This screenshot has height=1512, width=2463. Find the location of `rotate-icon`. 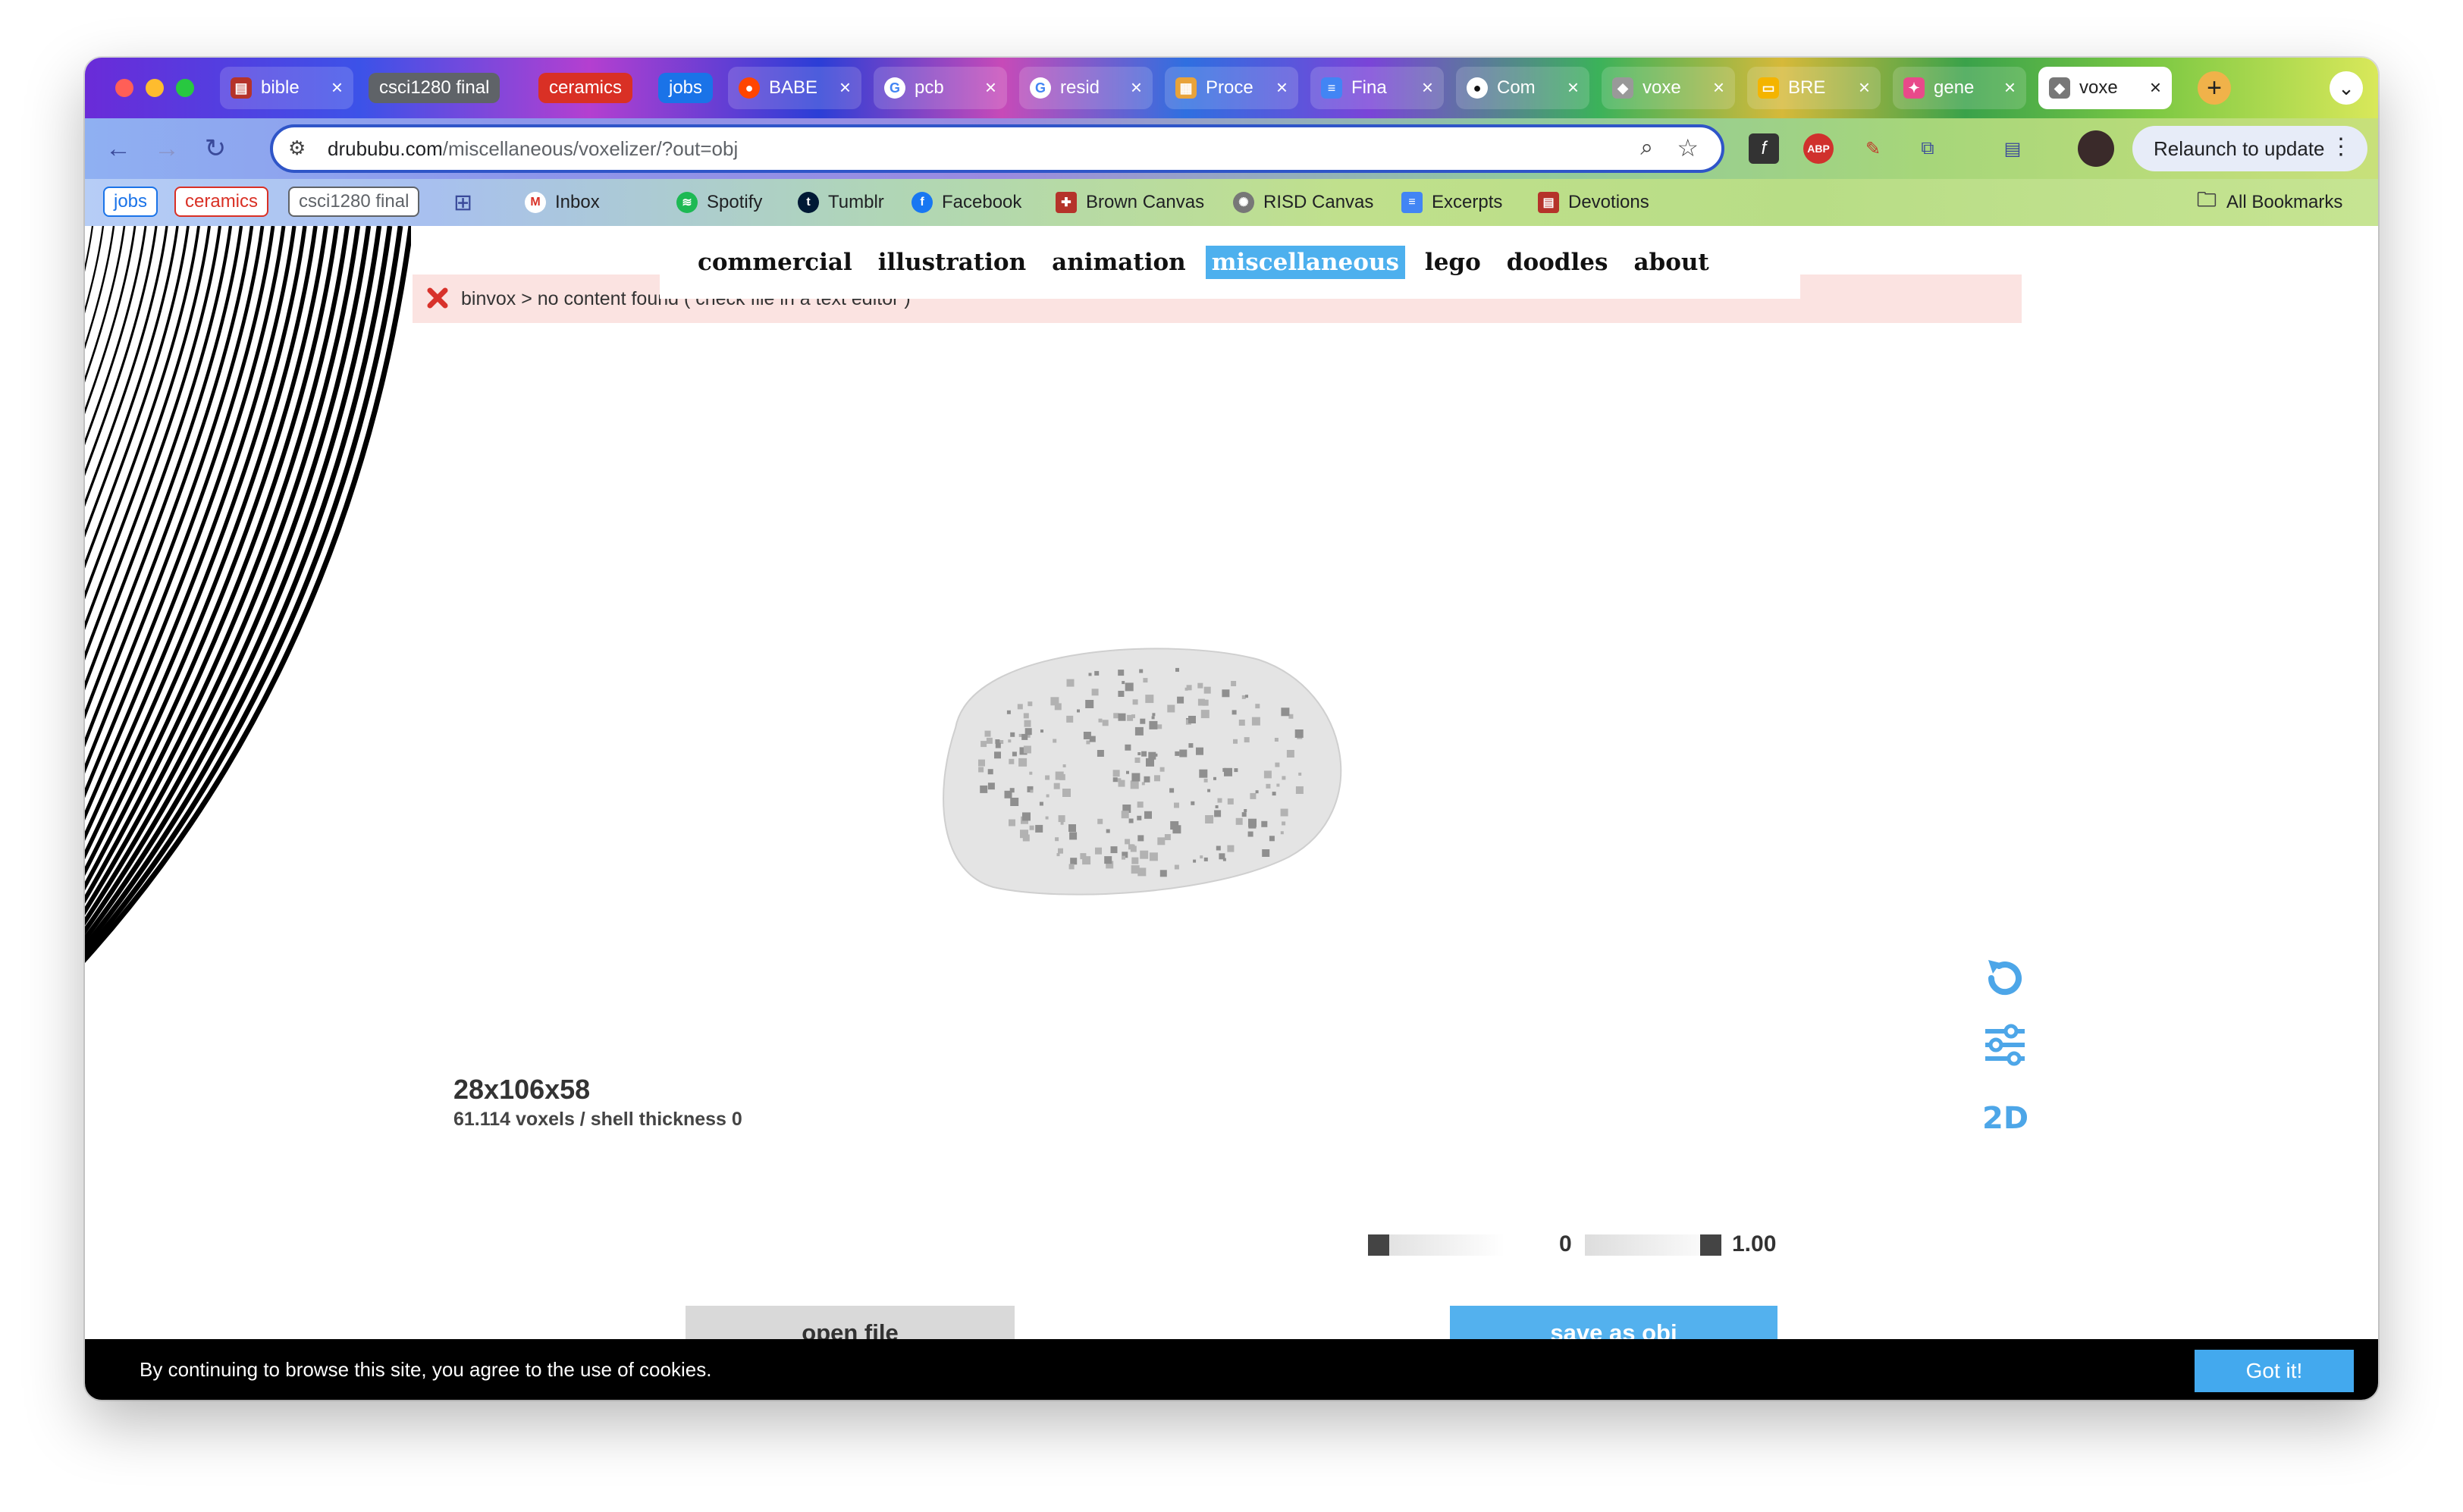

rotate-icon is located at coordinates (2005, 978).